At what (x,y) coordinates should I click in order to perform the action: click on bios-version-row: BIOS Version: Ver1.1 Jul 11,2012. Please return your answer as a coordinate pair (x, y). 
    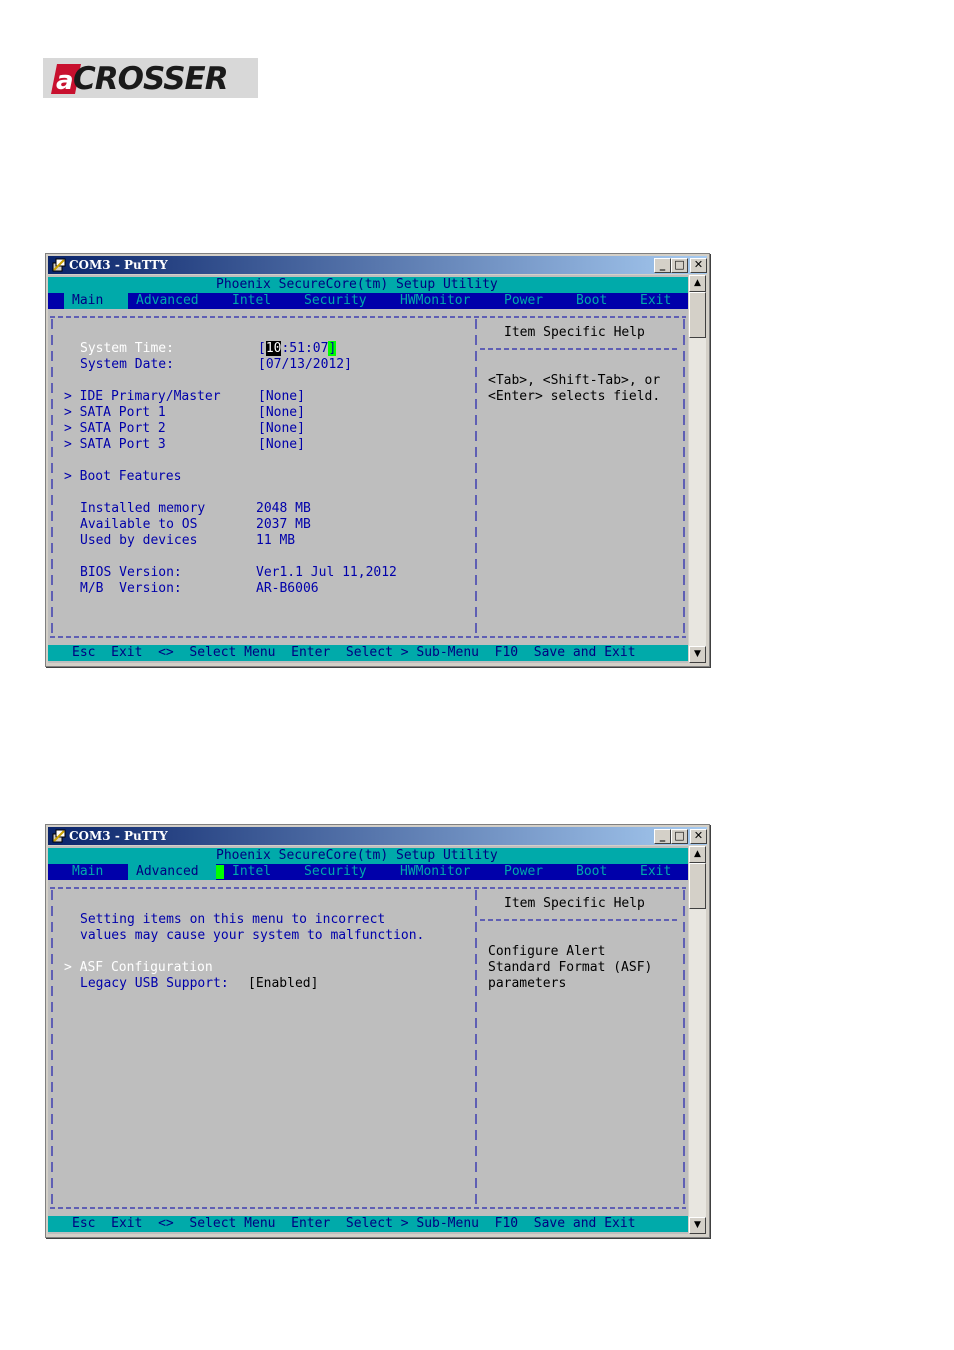
    Looking at the image, I should click on (368, 573).